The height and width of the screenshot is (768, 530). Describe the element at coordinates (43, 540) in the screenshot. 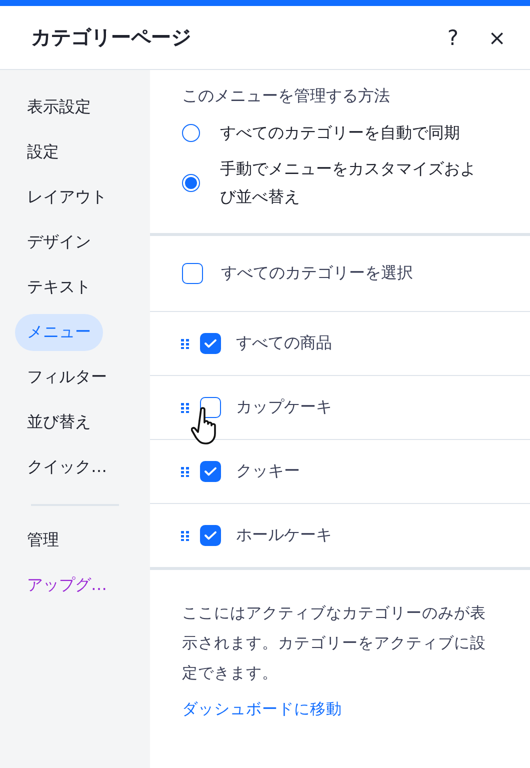

I see `sidebar-item: 管理` at that location.